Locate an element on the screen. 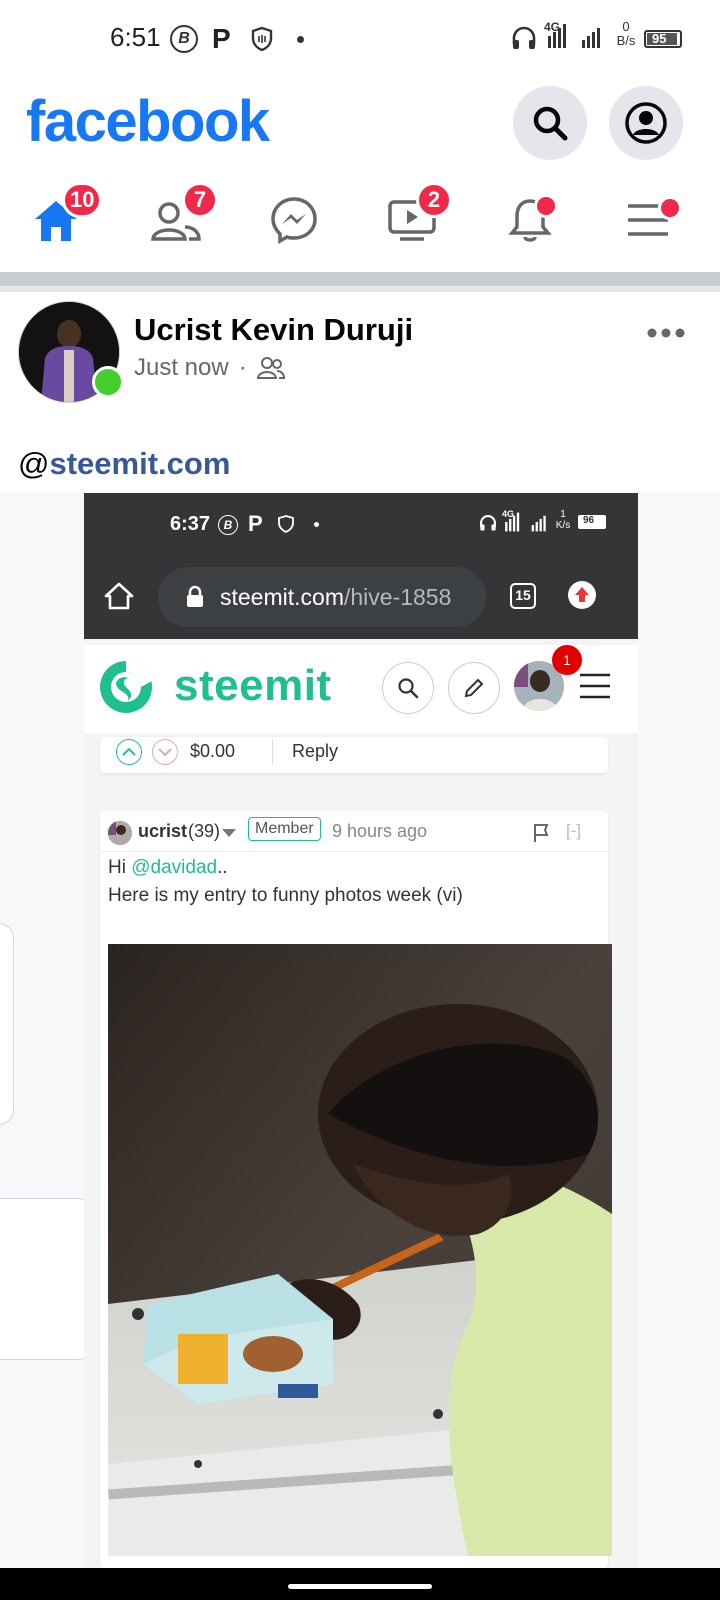 Image resolution: width=720 pixels, height=1600 pixels. embedded-url-bar: steemit.com/hive-1858 15 is located at coordinates (361, 598).